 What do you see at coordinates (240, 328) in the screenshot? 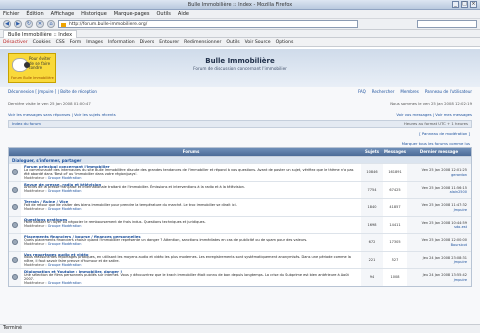
I see `status-bar: Terminé` at bounding box center [240, 328].